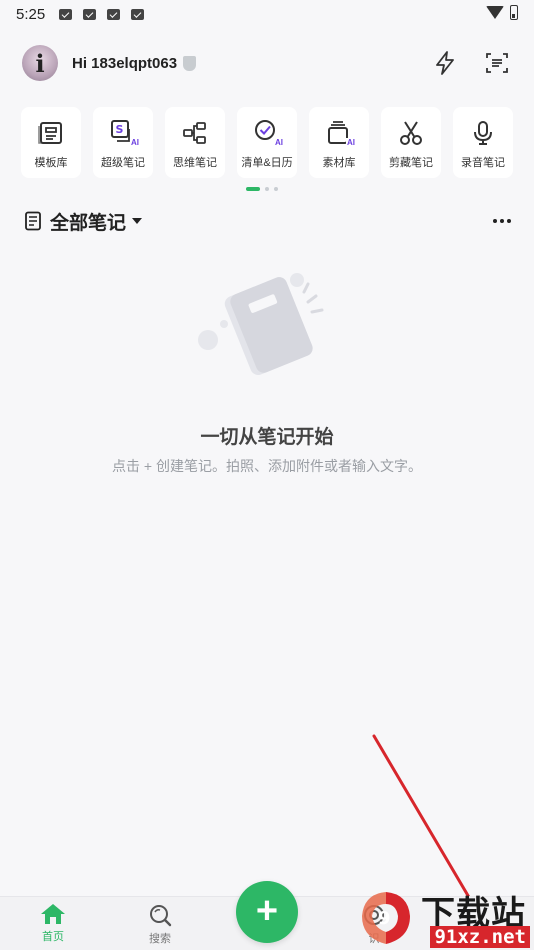  I want to click on template-icon, so click(51, 133).